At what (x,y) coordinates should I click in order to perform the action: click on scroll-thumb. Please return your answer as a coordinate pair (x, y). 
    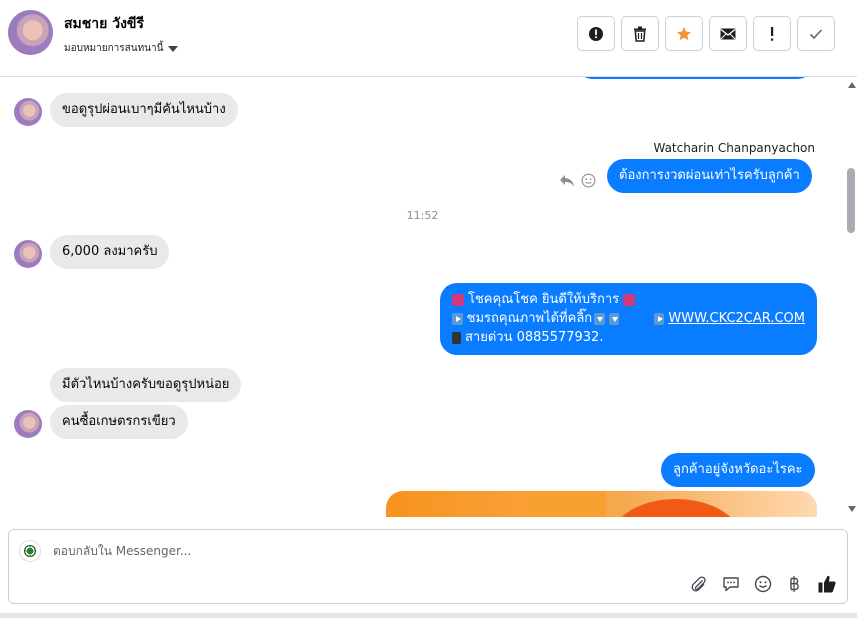
    Looking at the image, I should click on (851, 200).